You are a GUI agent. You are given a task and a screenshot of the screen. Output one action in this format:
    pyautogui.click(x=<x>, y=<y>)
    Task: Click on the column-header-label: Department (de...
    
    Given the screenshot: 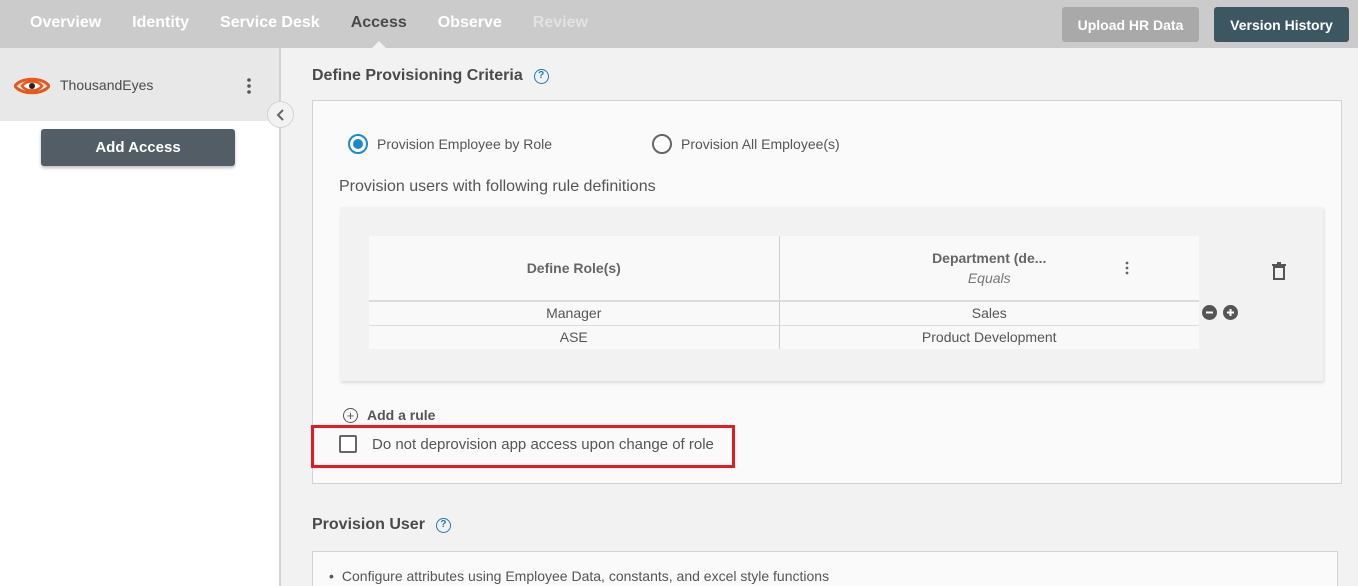 What is the action you would take?
    pyautogui.click(x=989, y=258)
    